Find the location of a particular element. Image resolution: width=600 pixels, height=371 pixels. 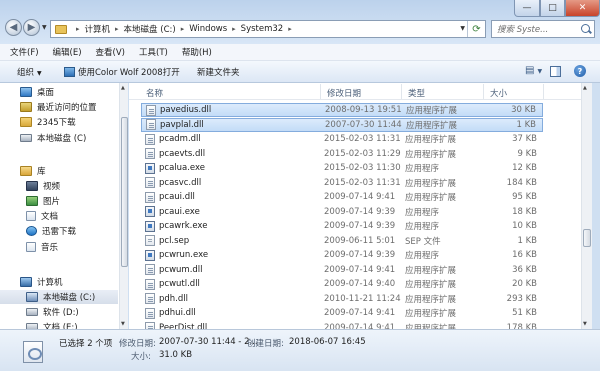

file-row: PeerDist.dll 2009-07-14 9:41 应用程序扩展 178 KB is located at coordinates (342, 325).